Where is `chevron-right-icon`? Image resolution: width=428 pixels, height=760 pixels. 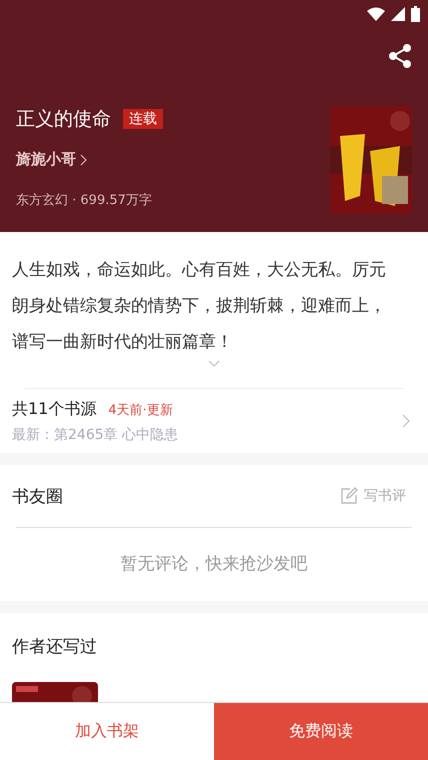 chevron-right-icon is located at coordinates (84, 160).